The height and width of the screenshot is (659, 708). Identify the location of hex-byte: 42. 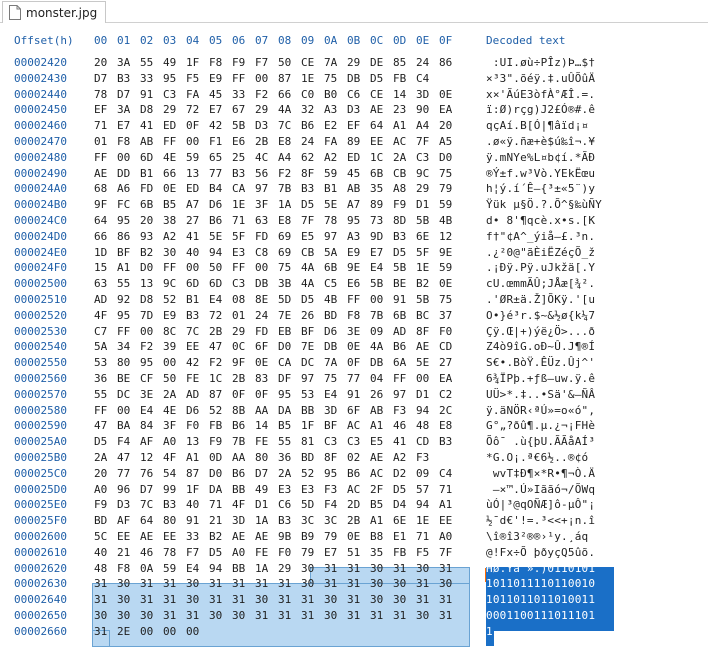
(219, 125).